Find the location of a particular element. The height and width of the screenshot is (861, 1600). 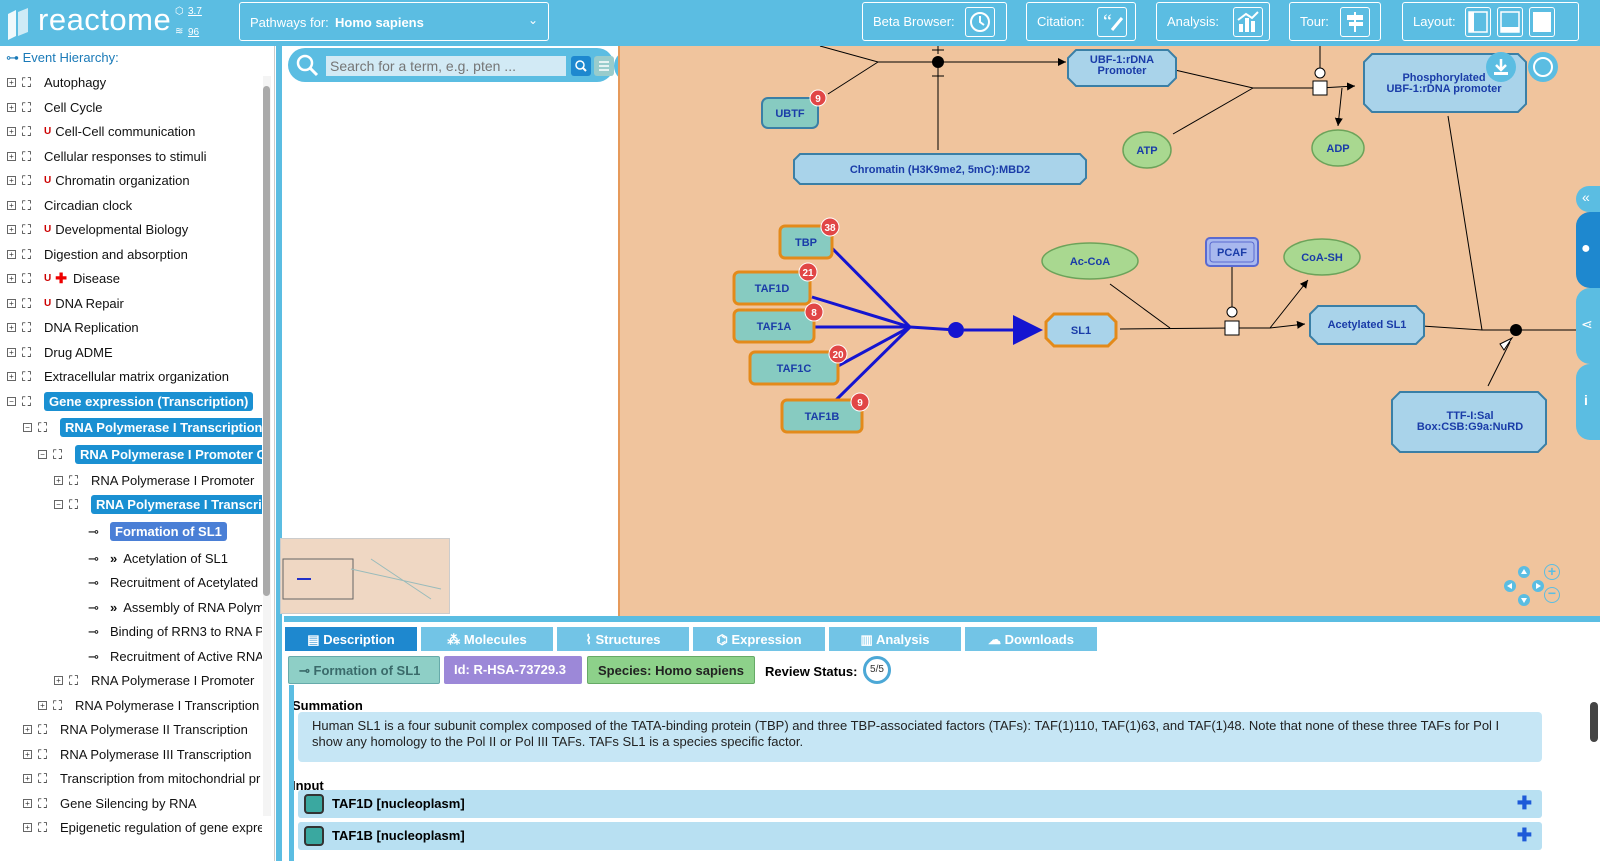

tree-item-disease: + ⛶ U ✚ Disease is located at coordinates (63, 278).